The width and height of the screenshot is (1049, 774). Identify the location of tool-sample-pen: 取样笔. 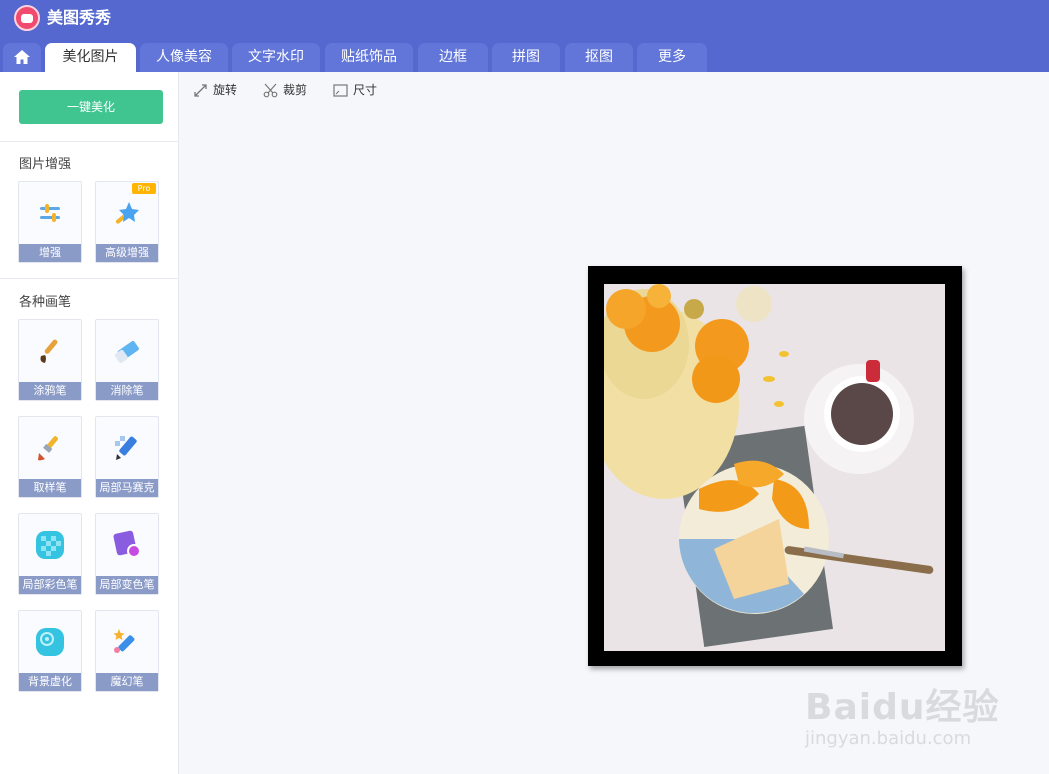
(50, 457).